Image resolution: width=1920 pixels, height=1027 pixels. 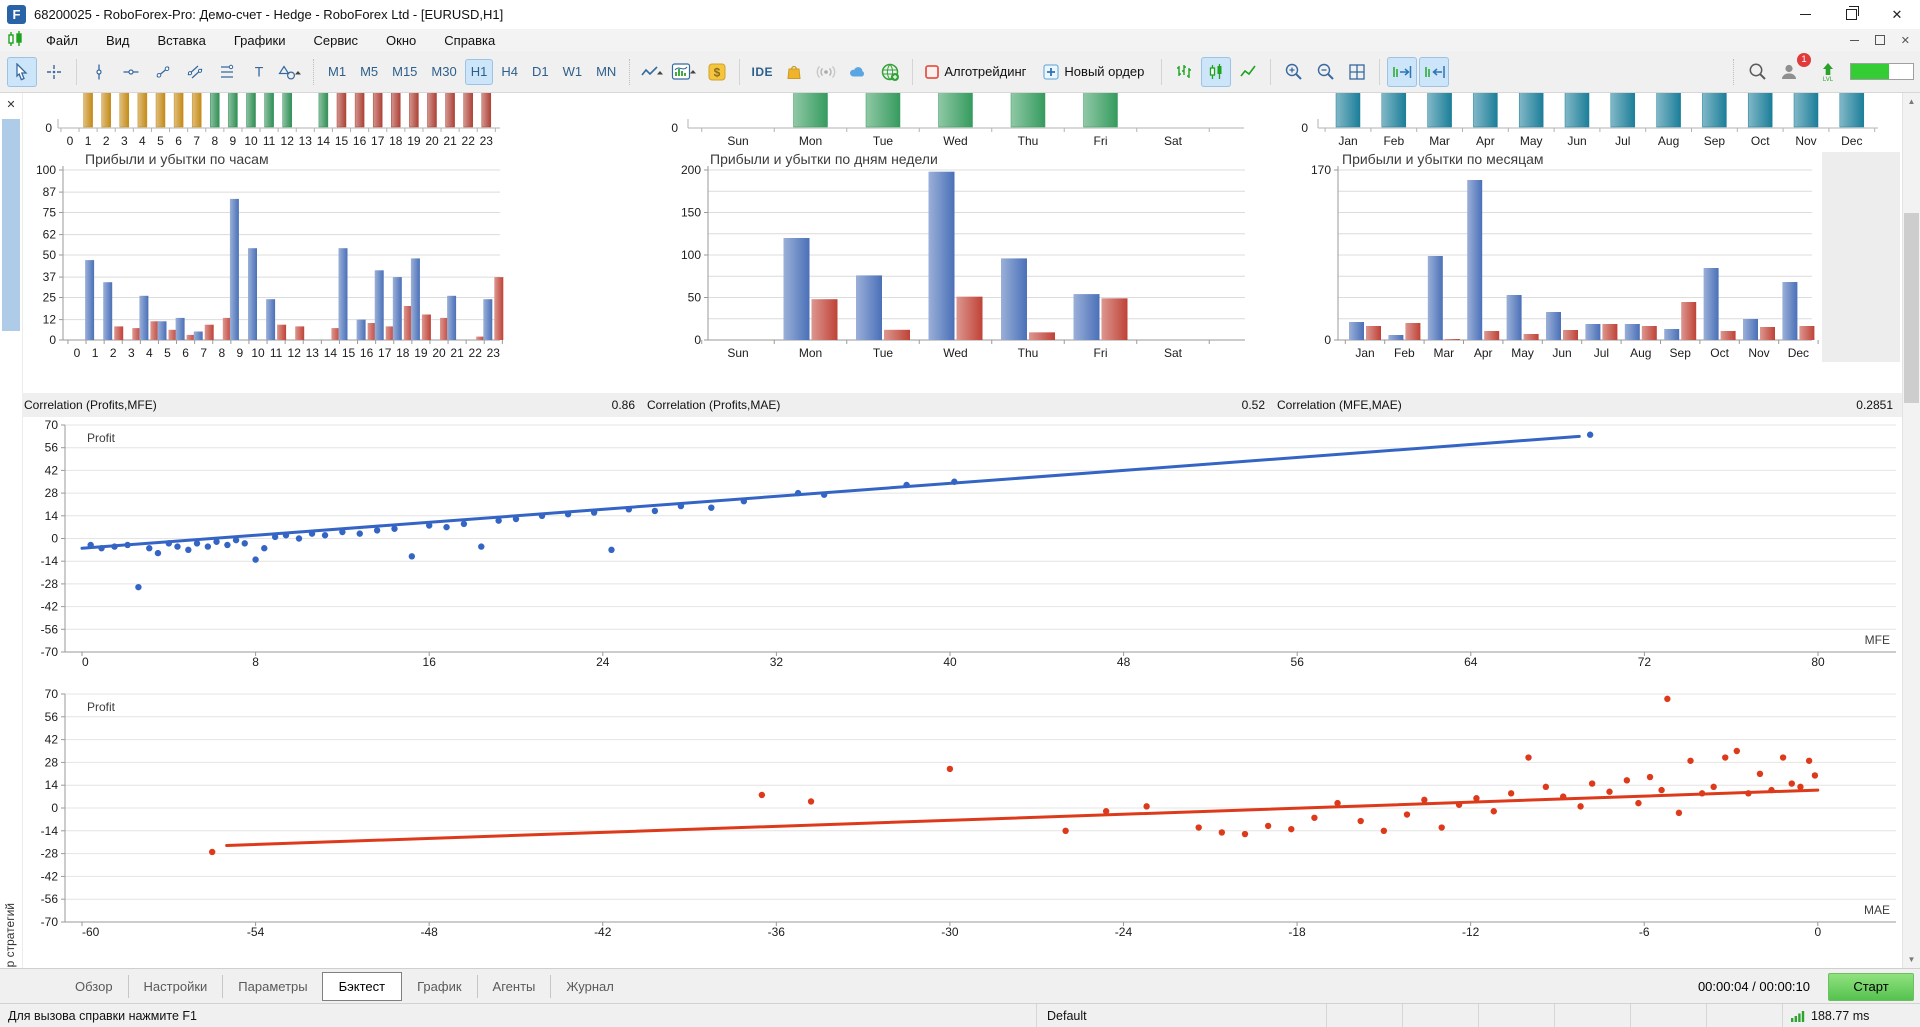 What do you see at coordinates (685, 72) in the screenshot?
I see `indicators-button` at bounding box center [685, 72].